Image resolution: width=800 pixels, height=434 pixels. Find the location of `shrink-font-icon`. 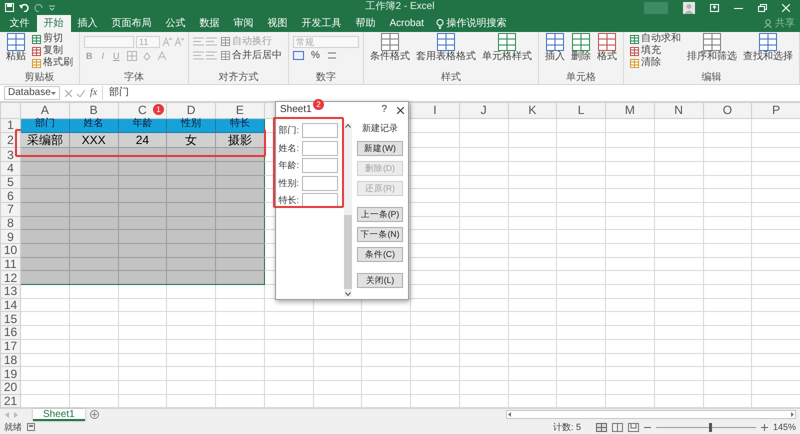

shrink-font-icon is located at coordinates (179, 41).